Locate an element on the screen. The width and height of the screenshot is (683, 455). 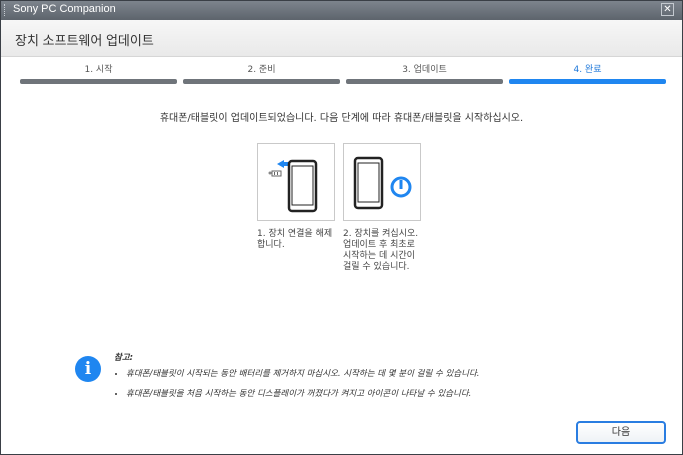
progress-steps: 1. 시작 2. 준비 3. 업데이트 4. 완료 is located at coordinates (343, 73).